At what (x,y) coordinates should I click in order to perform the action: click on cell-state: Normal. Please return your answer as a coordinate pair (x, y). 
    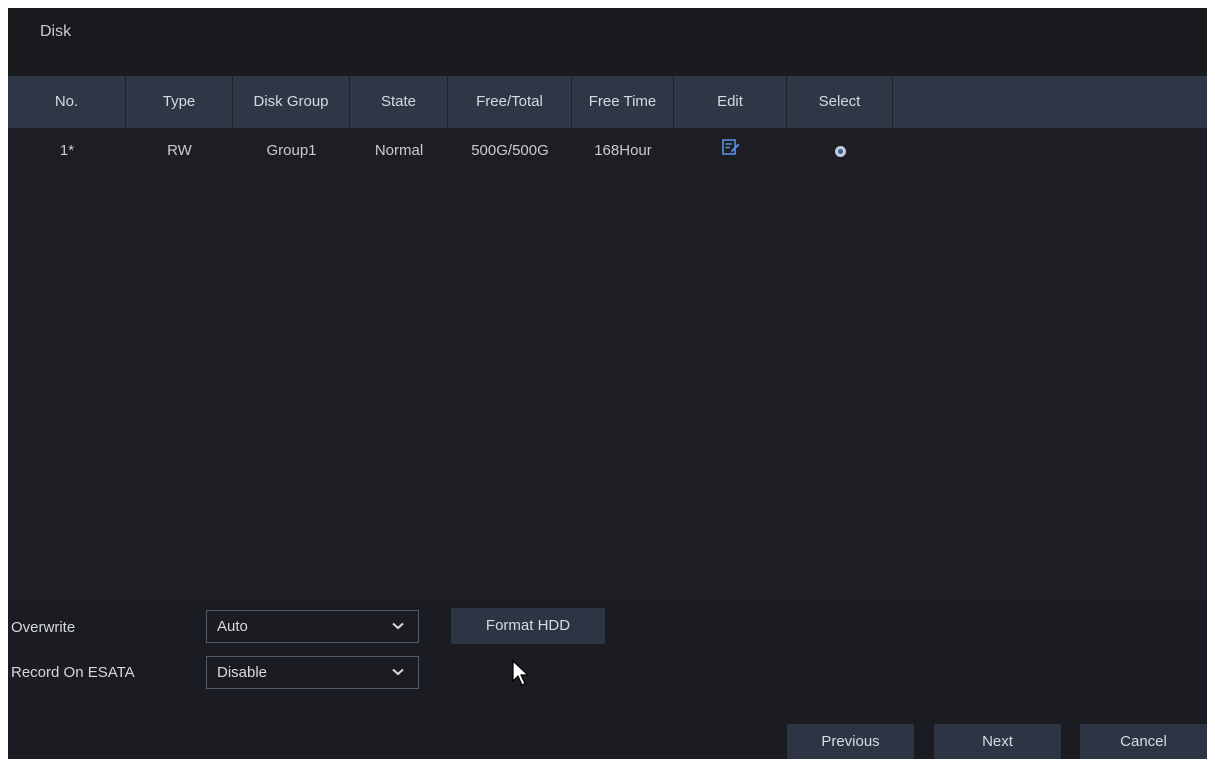
    Looking at the image, I should click on (399, 150).